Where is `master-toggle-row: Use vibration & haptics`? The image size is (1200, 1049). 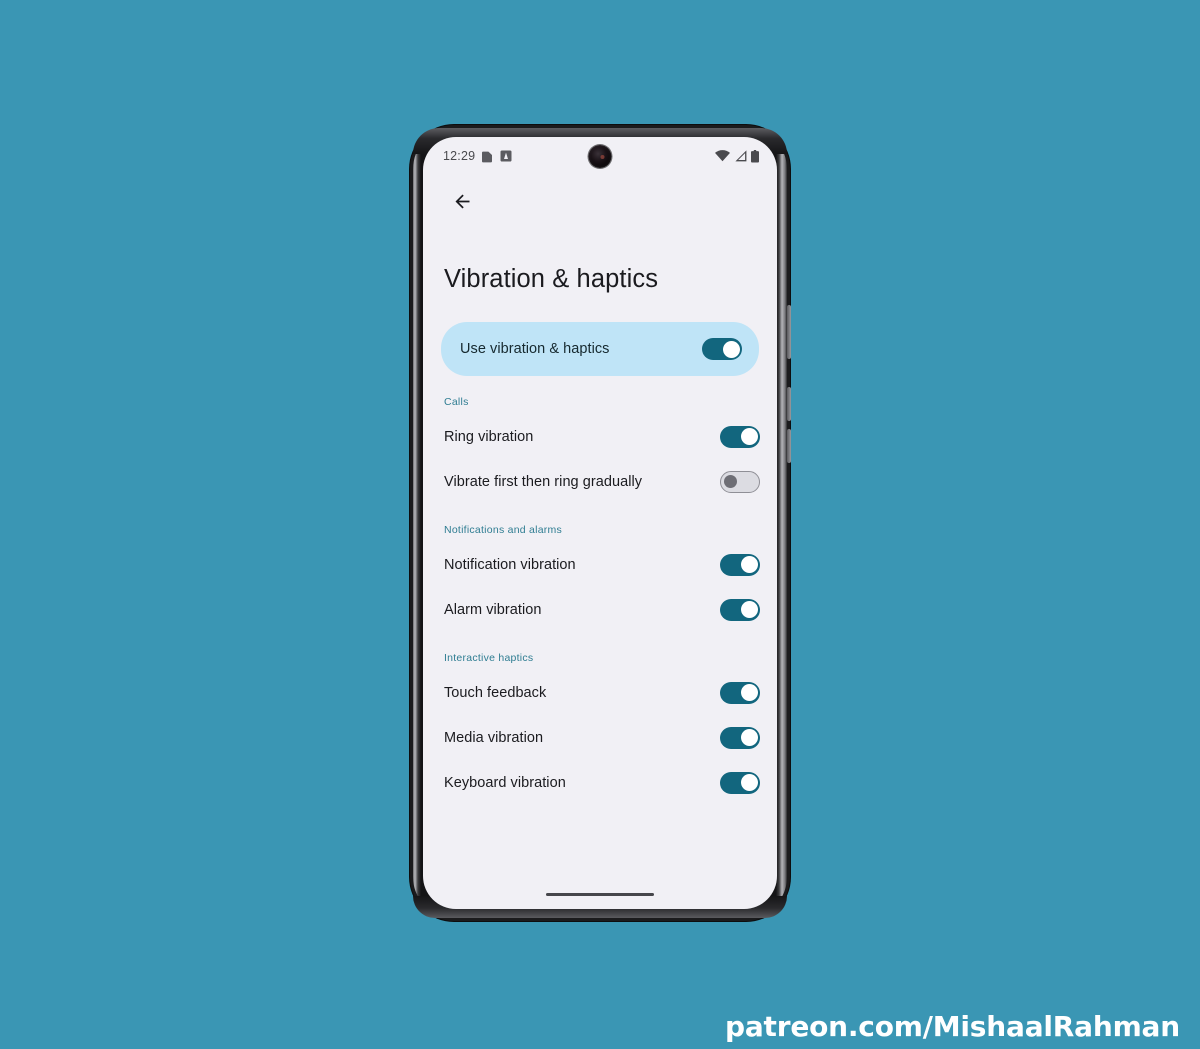
master-toggle-row: Use vibration & haptics is located at coordinates (600, 349).